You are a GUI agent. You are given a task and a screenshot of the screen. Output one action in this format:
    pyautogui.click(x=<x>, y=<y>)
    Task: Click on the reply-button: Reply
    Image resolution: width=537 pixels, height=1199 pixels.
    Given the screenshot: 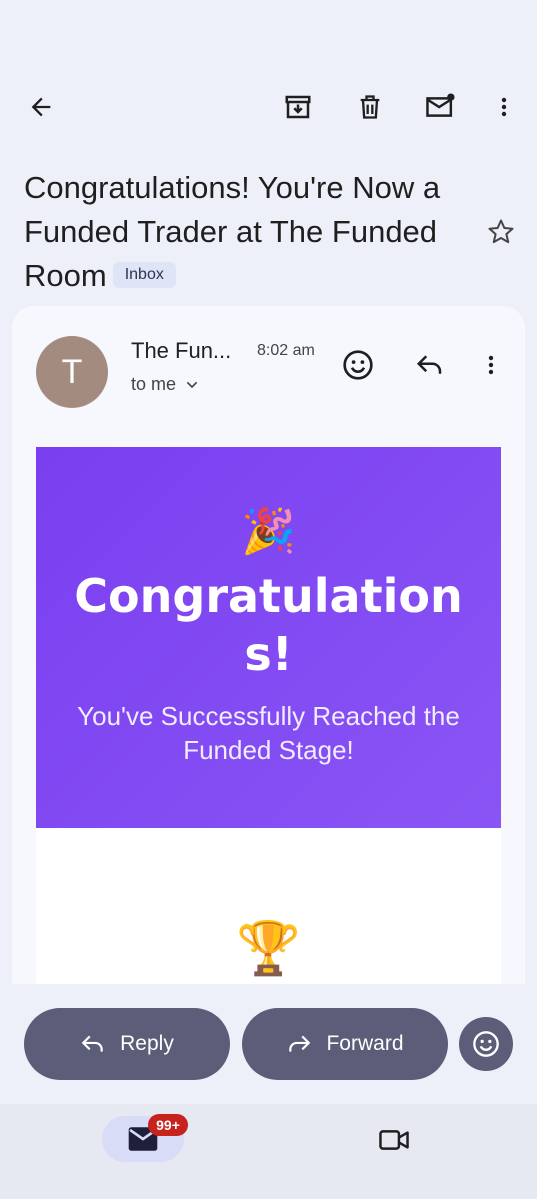 What is the action you would take?
    pyautogui.click(x=127, y=1044)
    